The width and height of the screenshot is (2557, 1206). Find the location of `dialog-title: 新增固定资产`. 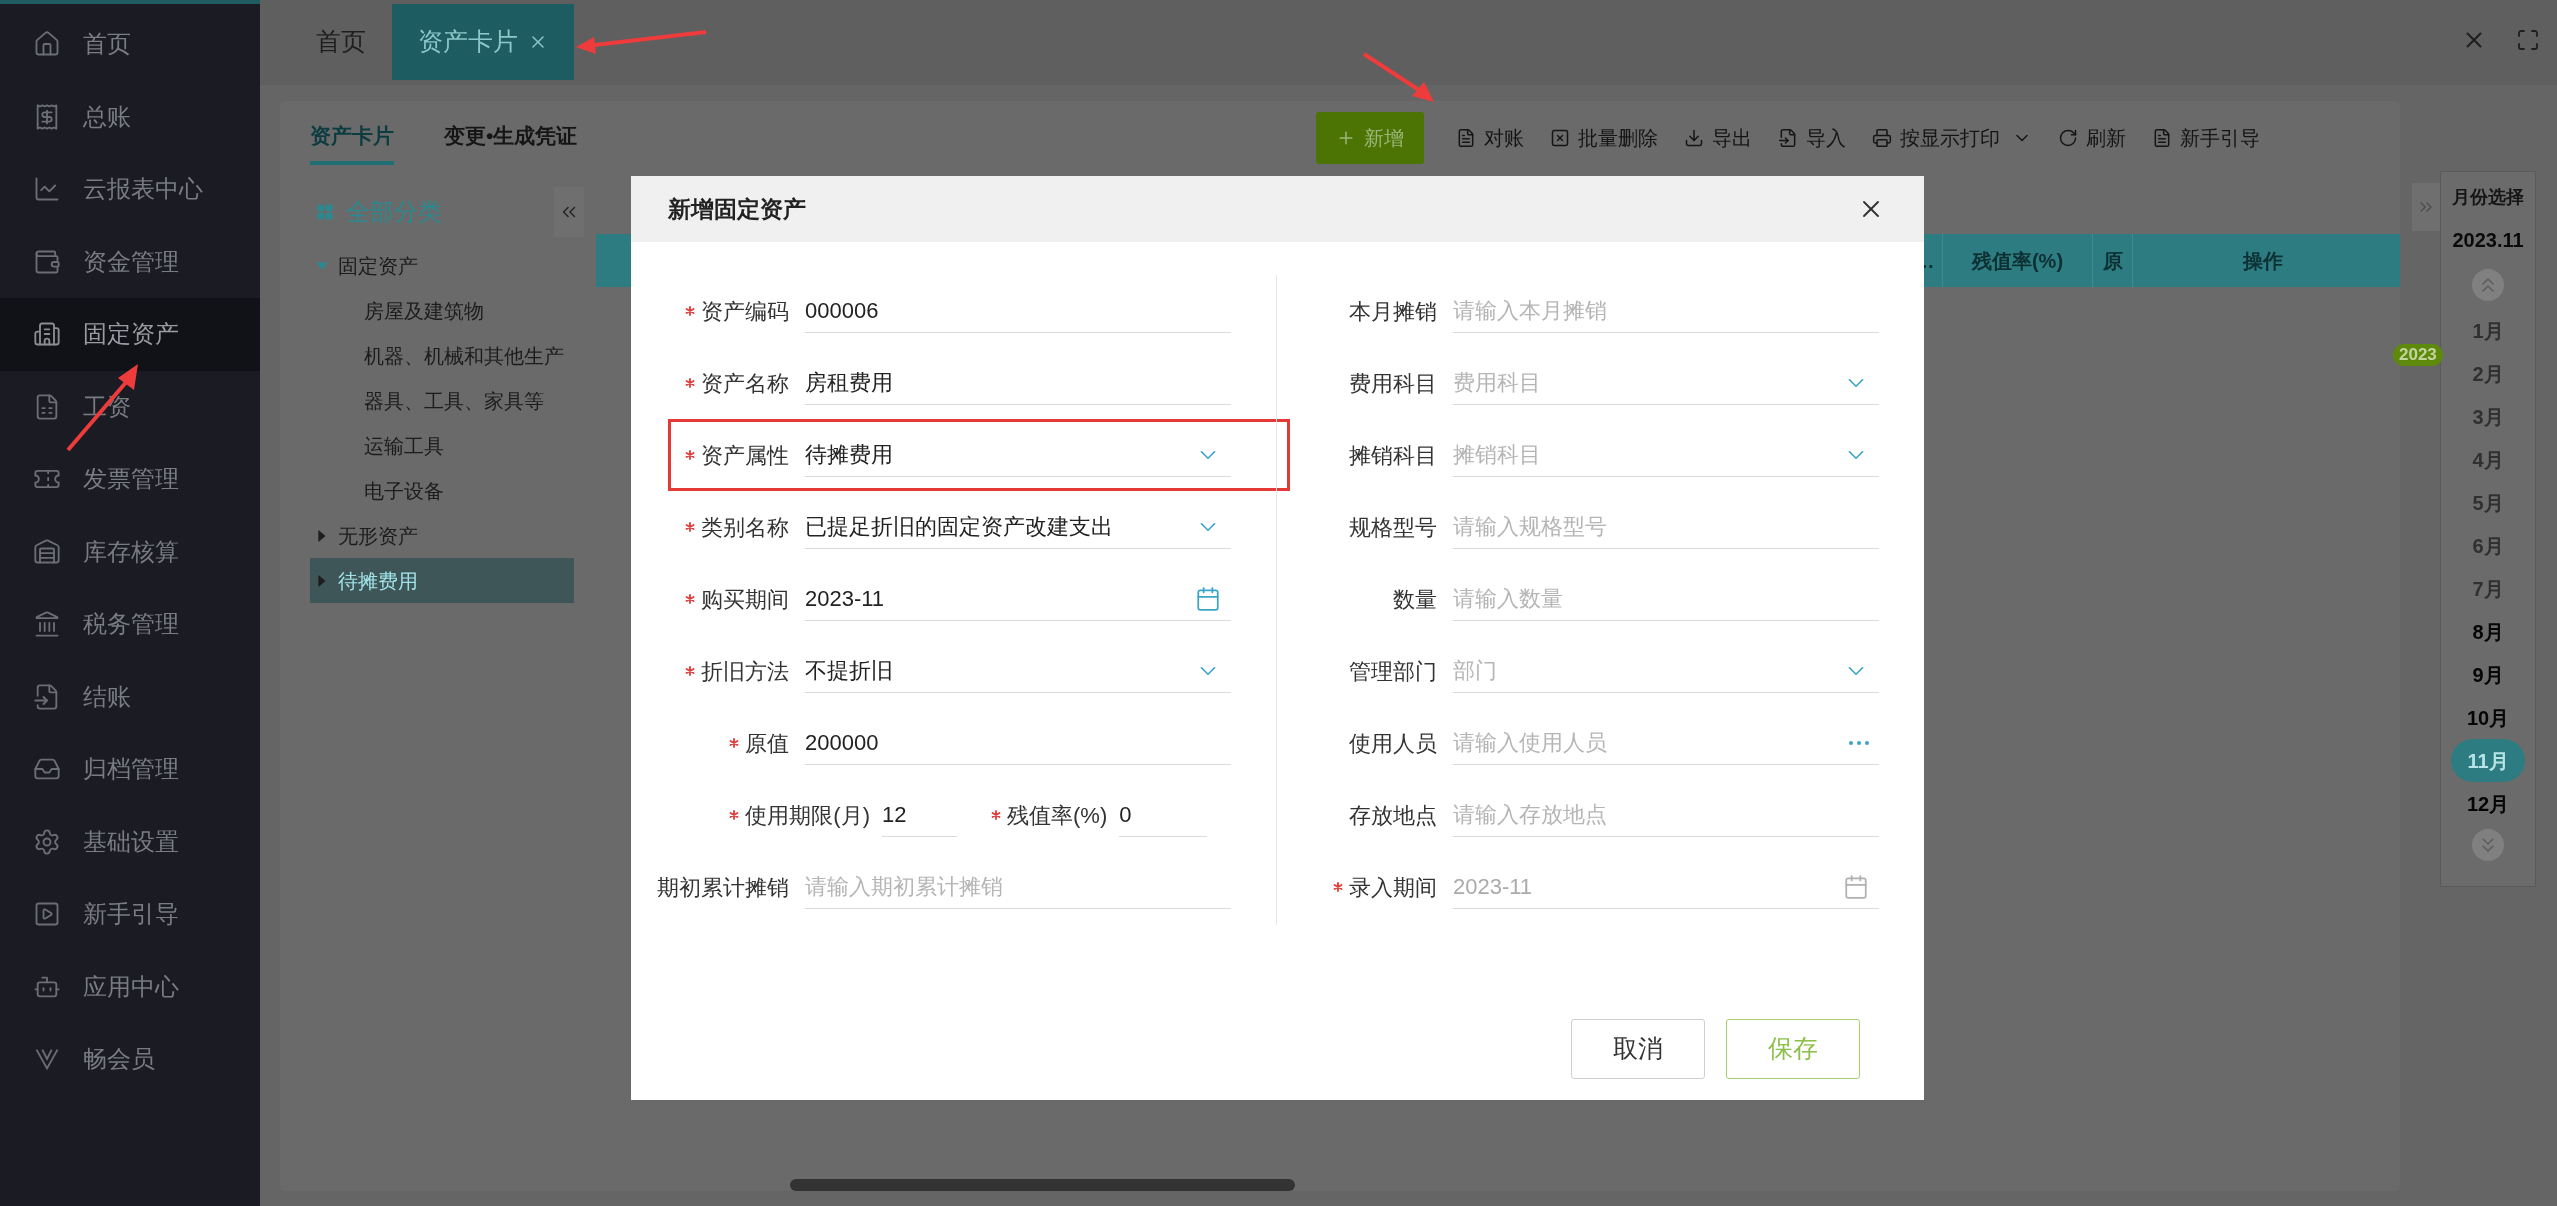

dialog-title: 新增固定资产 is located at coordinates (737, 209).